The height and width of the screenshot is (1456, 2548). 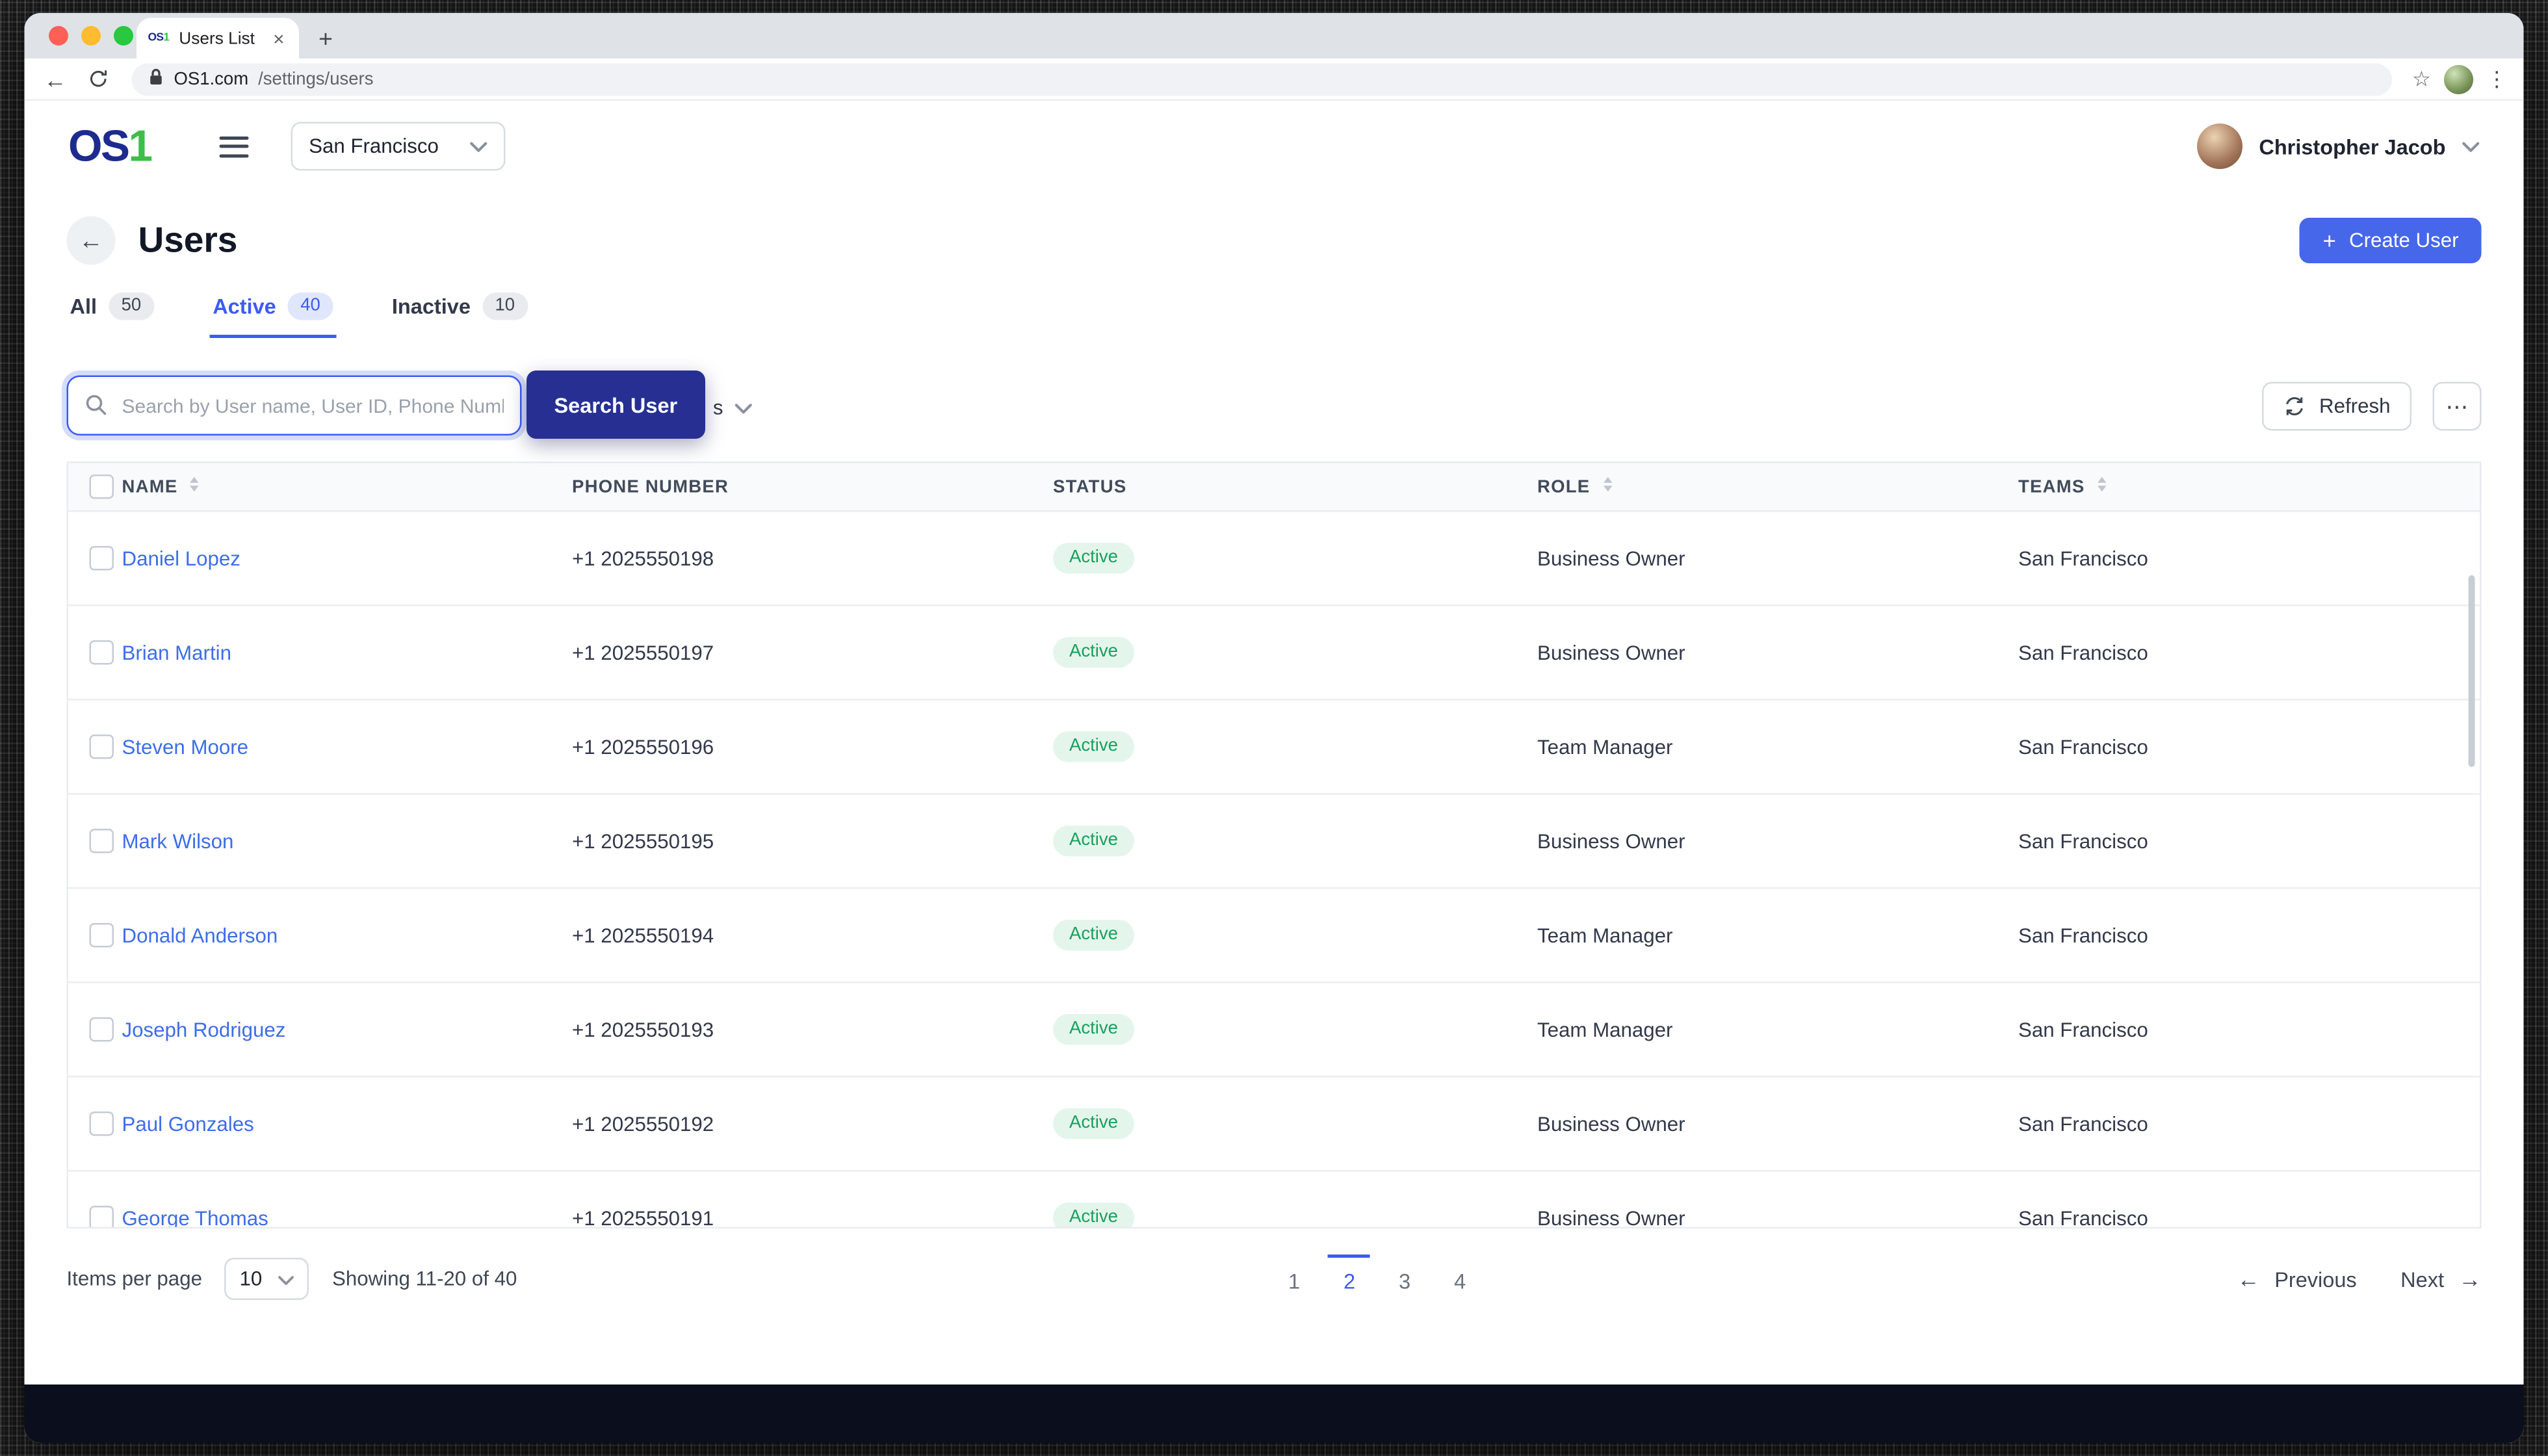 I want to click on refresh-button: Refresh, so click(x=2337, y=407).